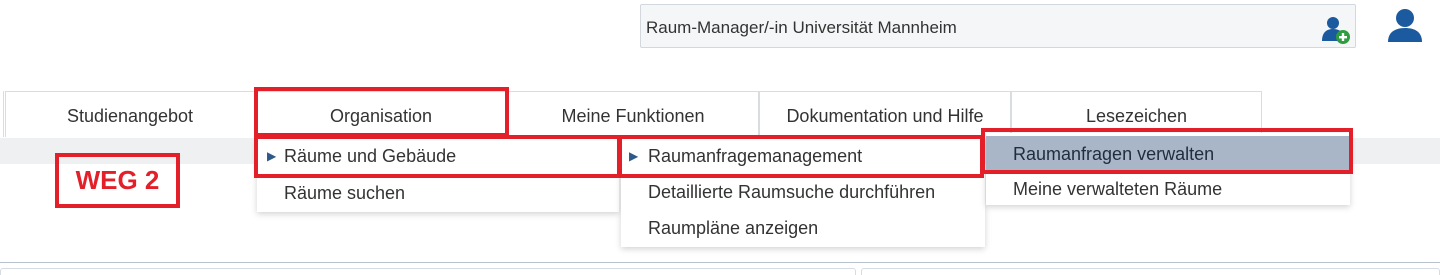 The width and height of the screenshot is (1440, 275). I want to click on menu-item-raeume-und-gebaeude: ▶ Räume und Gebäude, so click(438, 156).